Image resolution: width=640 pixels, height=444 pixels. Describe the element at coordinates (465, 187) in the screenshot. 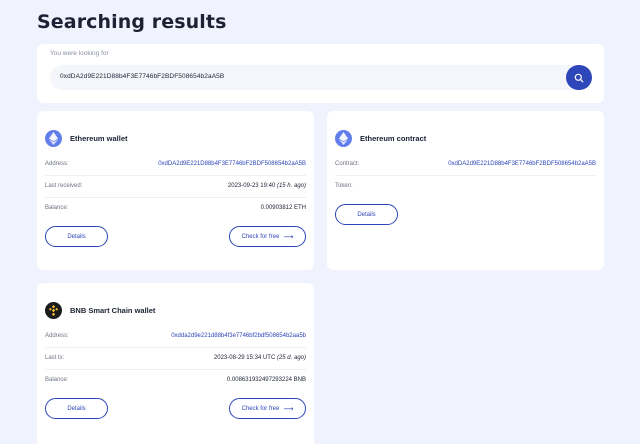

I see `token-row: Token:` at that location.